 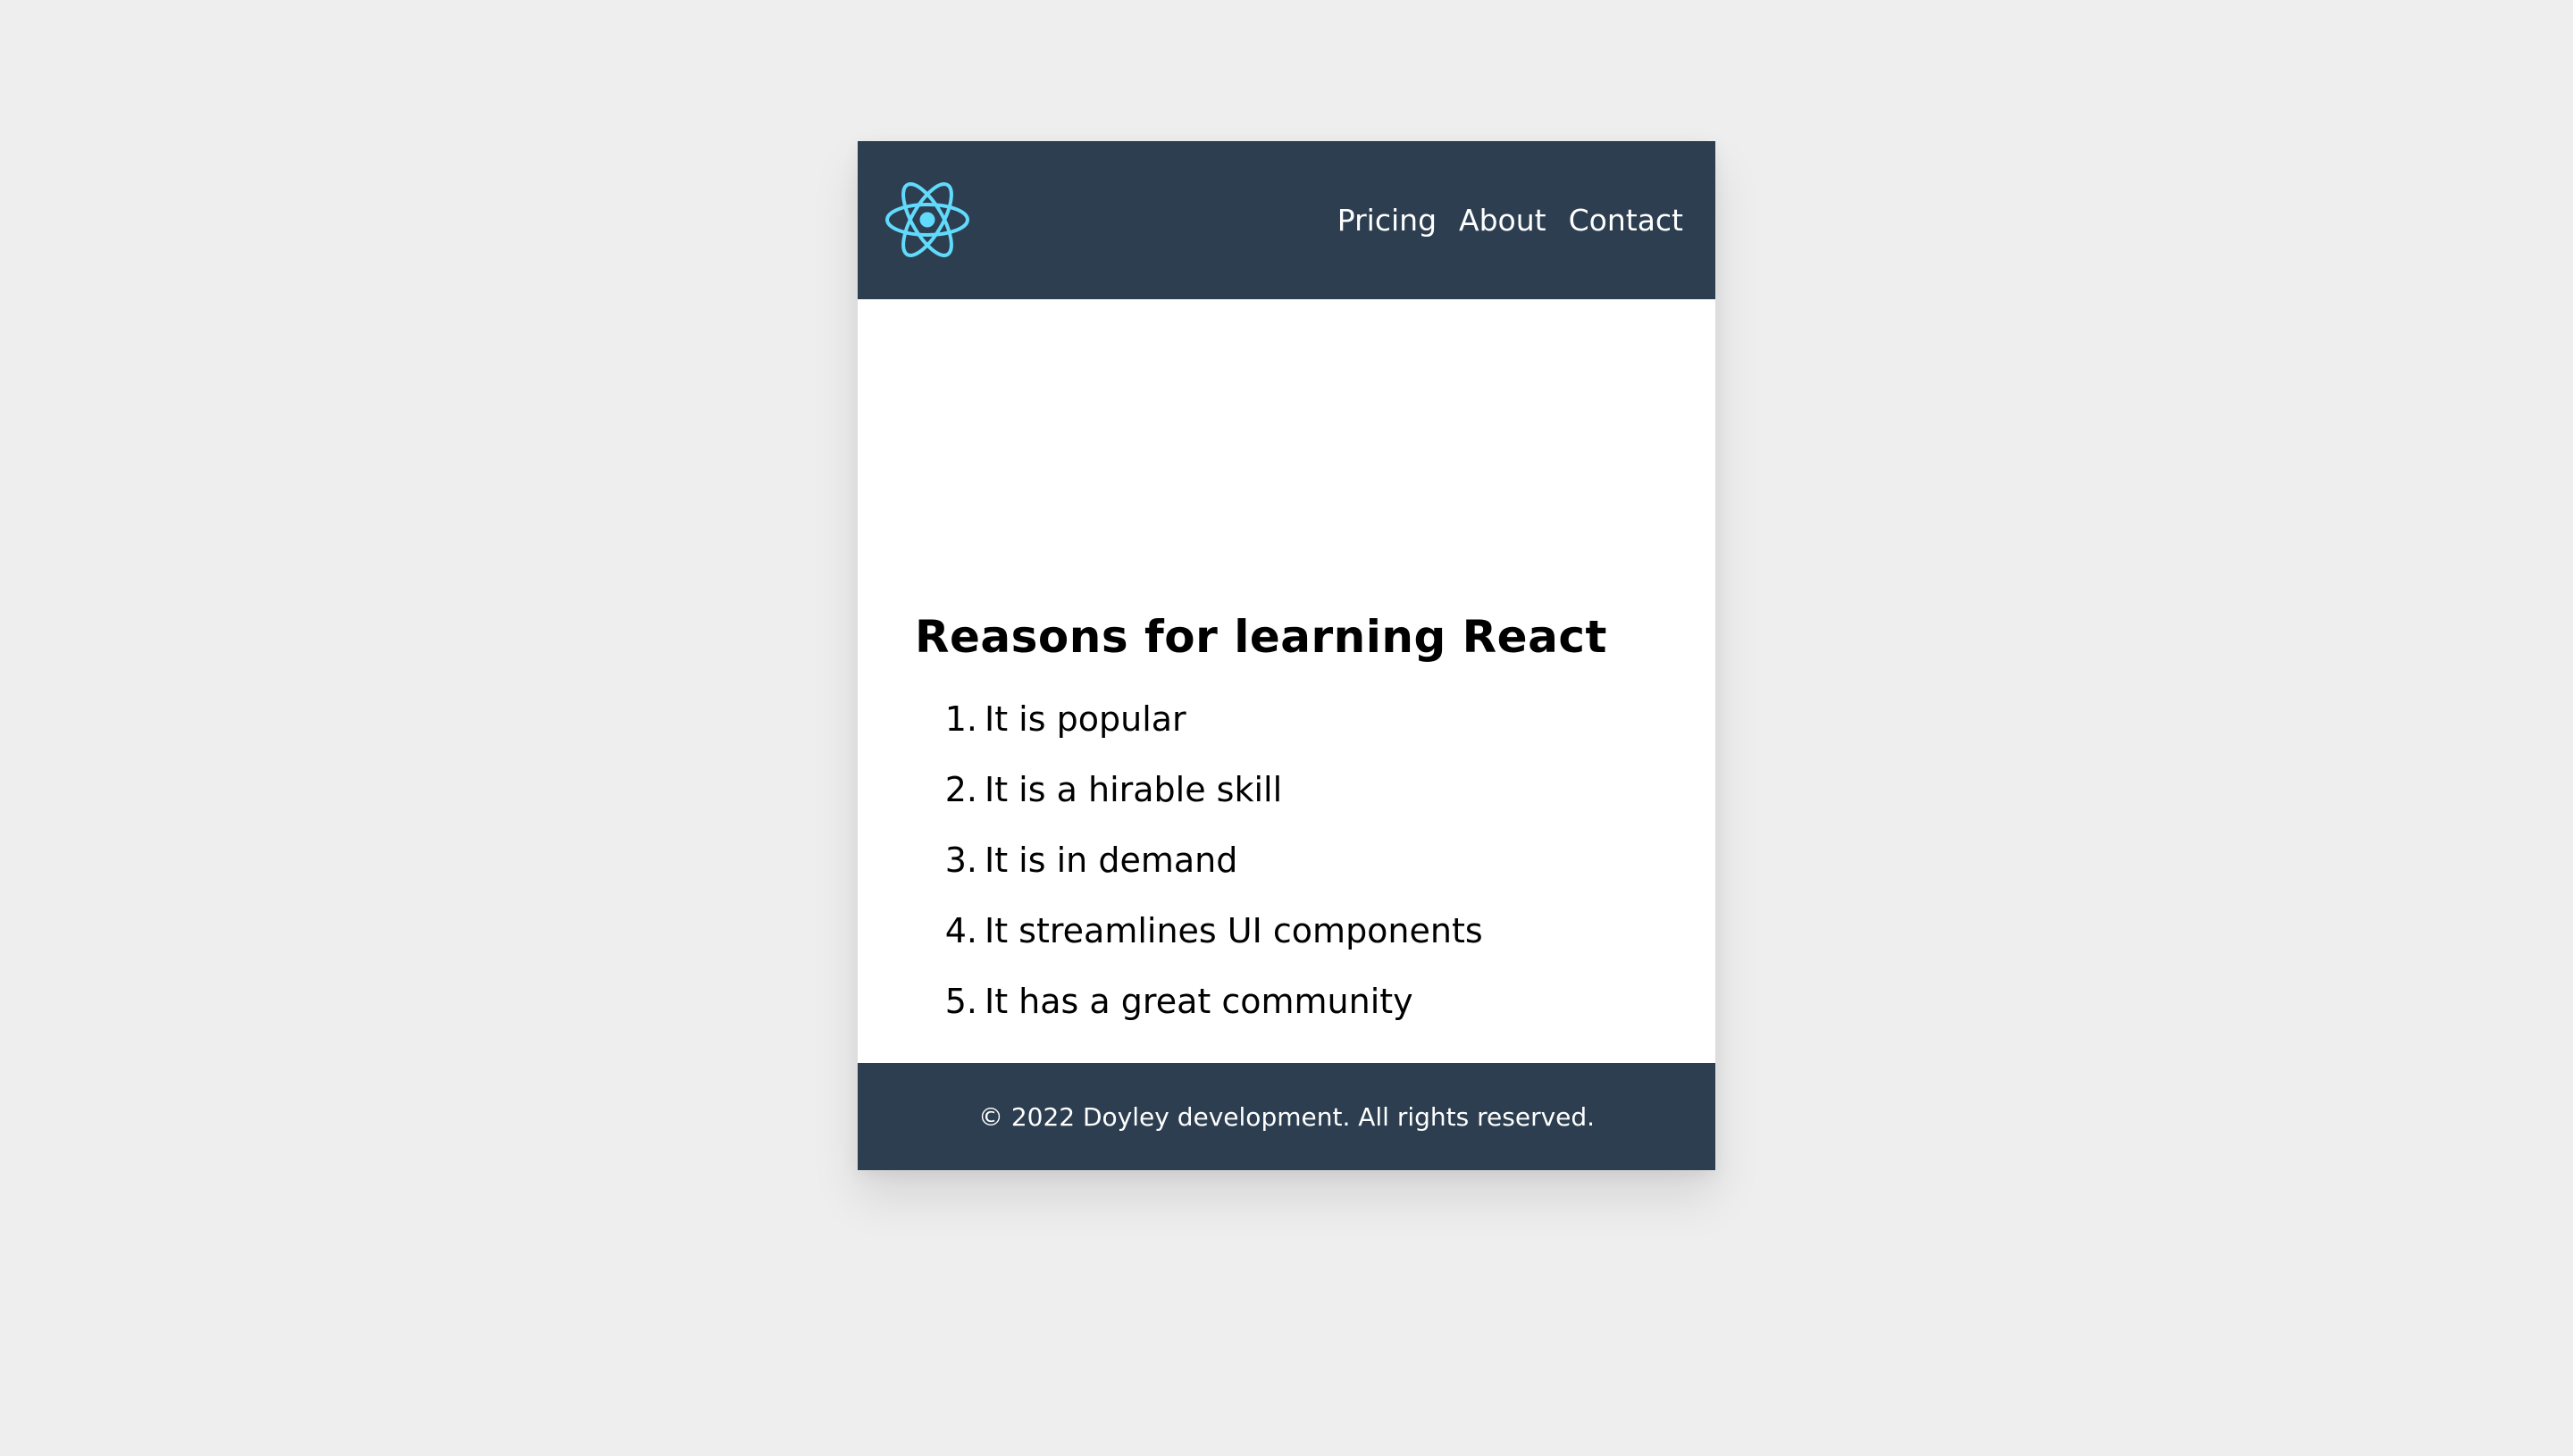 I want to click on list-item-text: It is in demand, so click(x=1111, y=860).